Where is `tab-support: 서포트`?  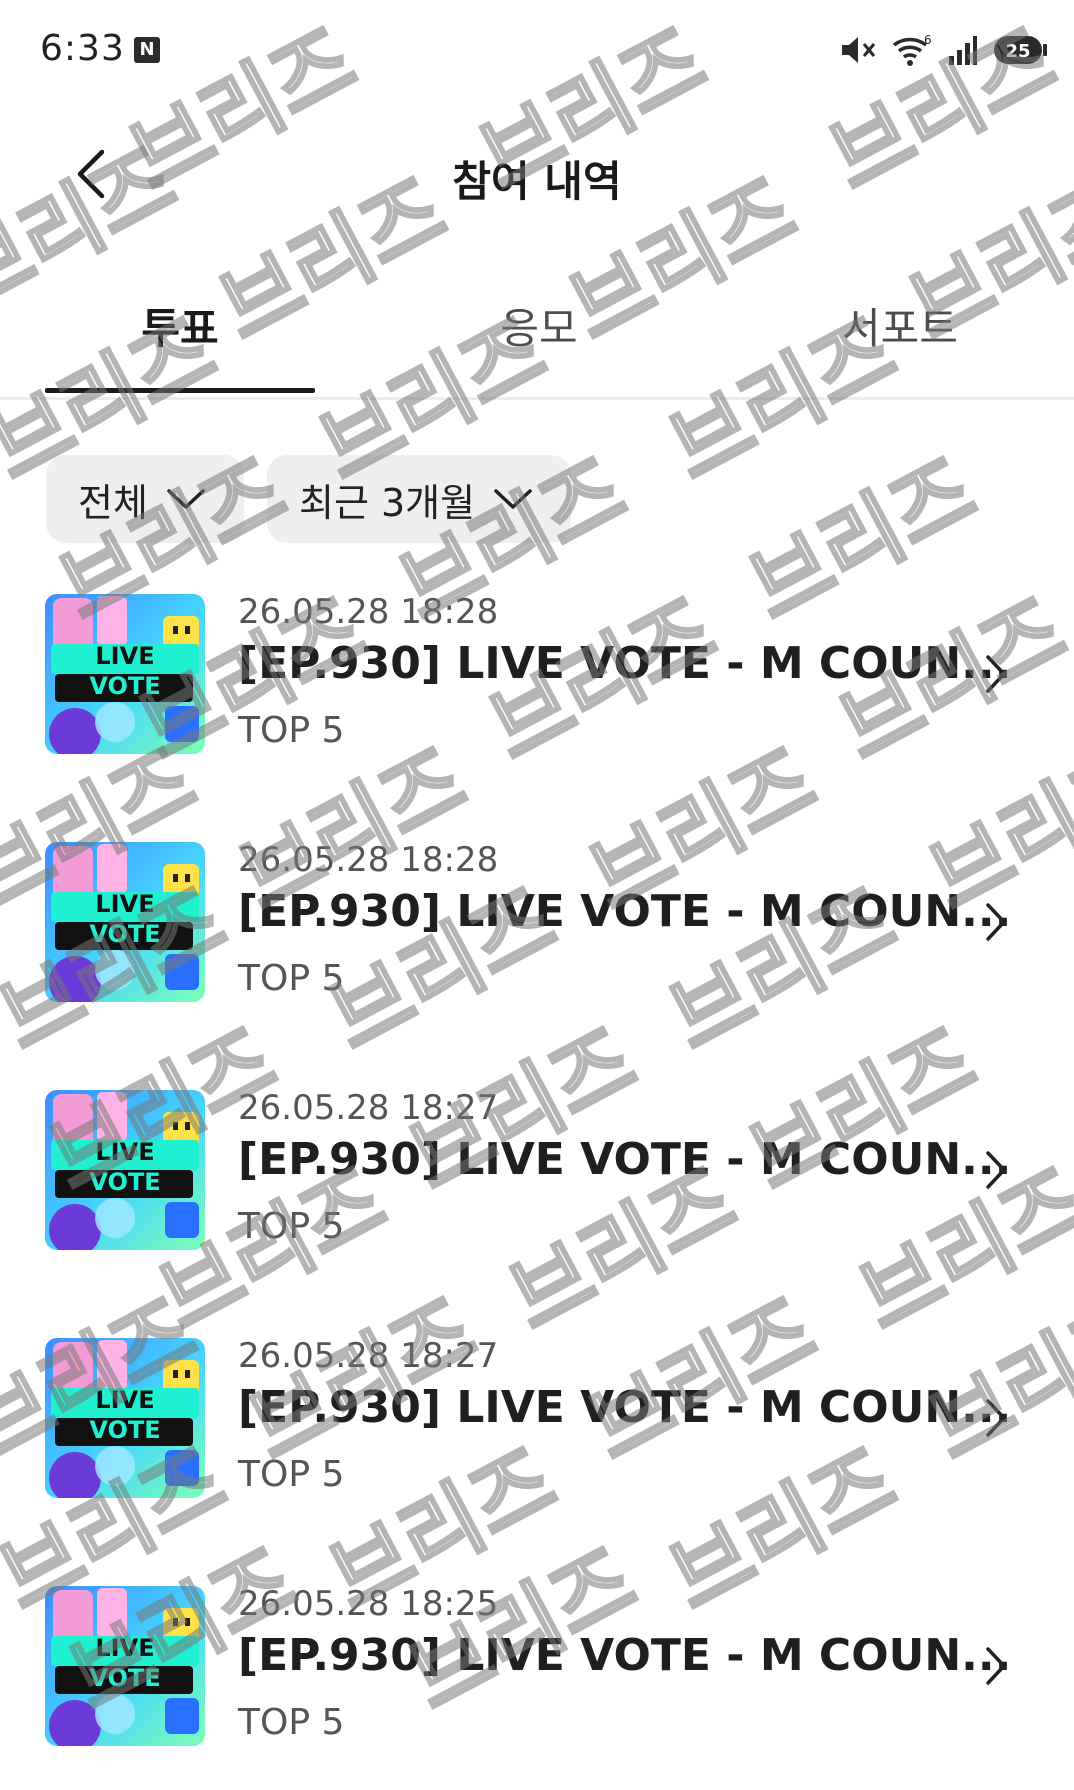 tab-support: 서포트 is located at coordinates (900, 325).